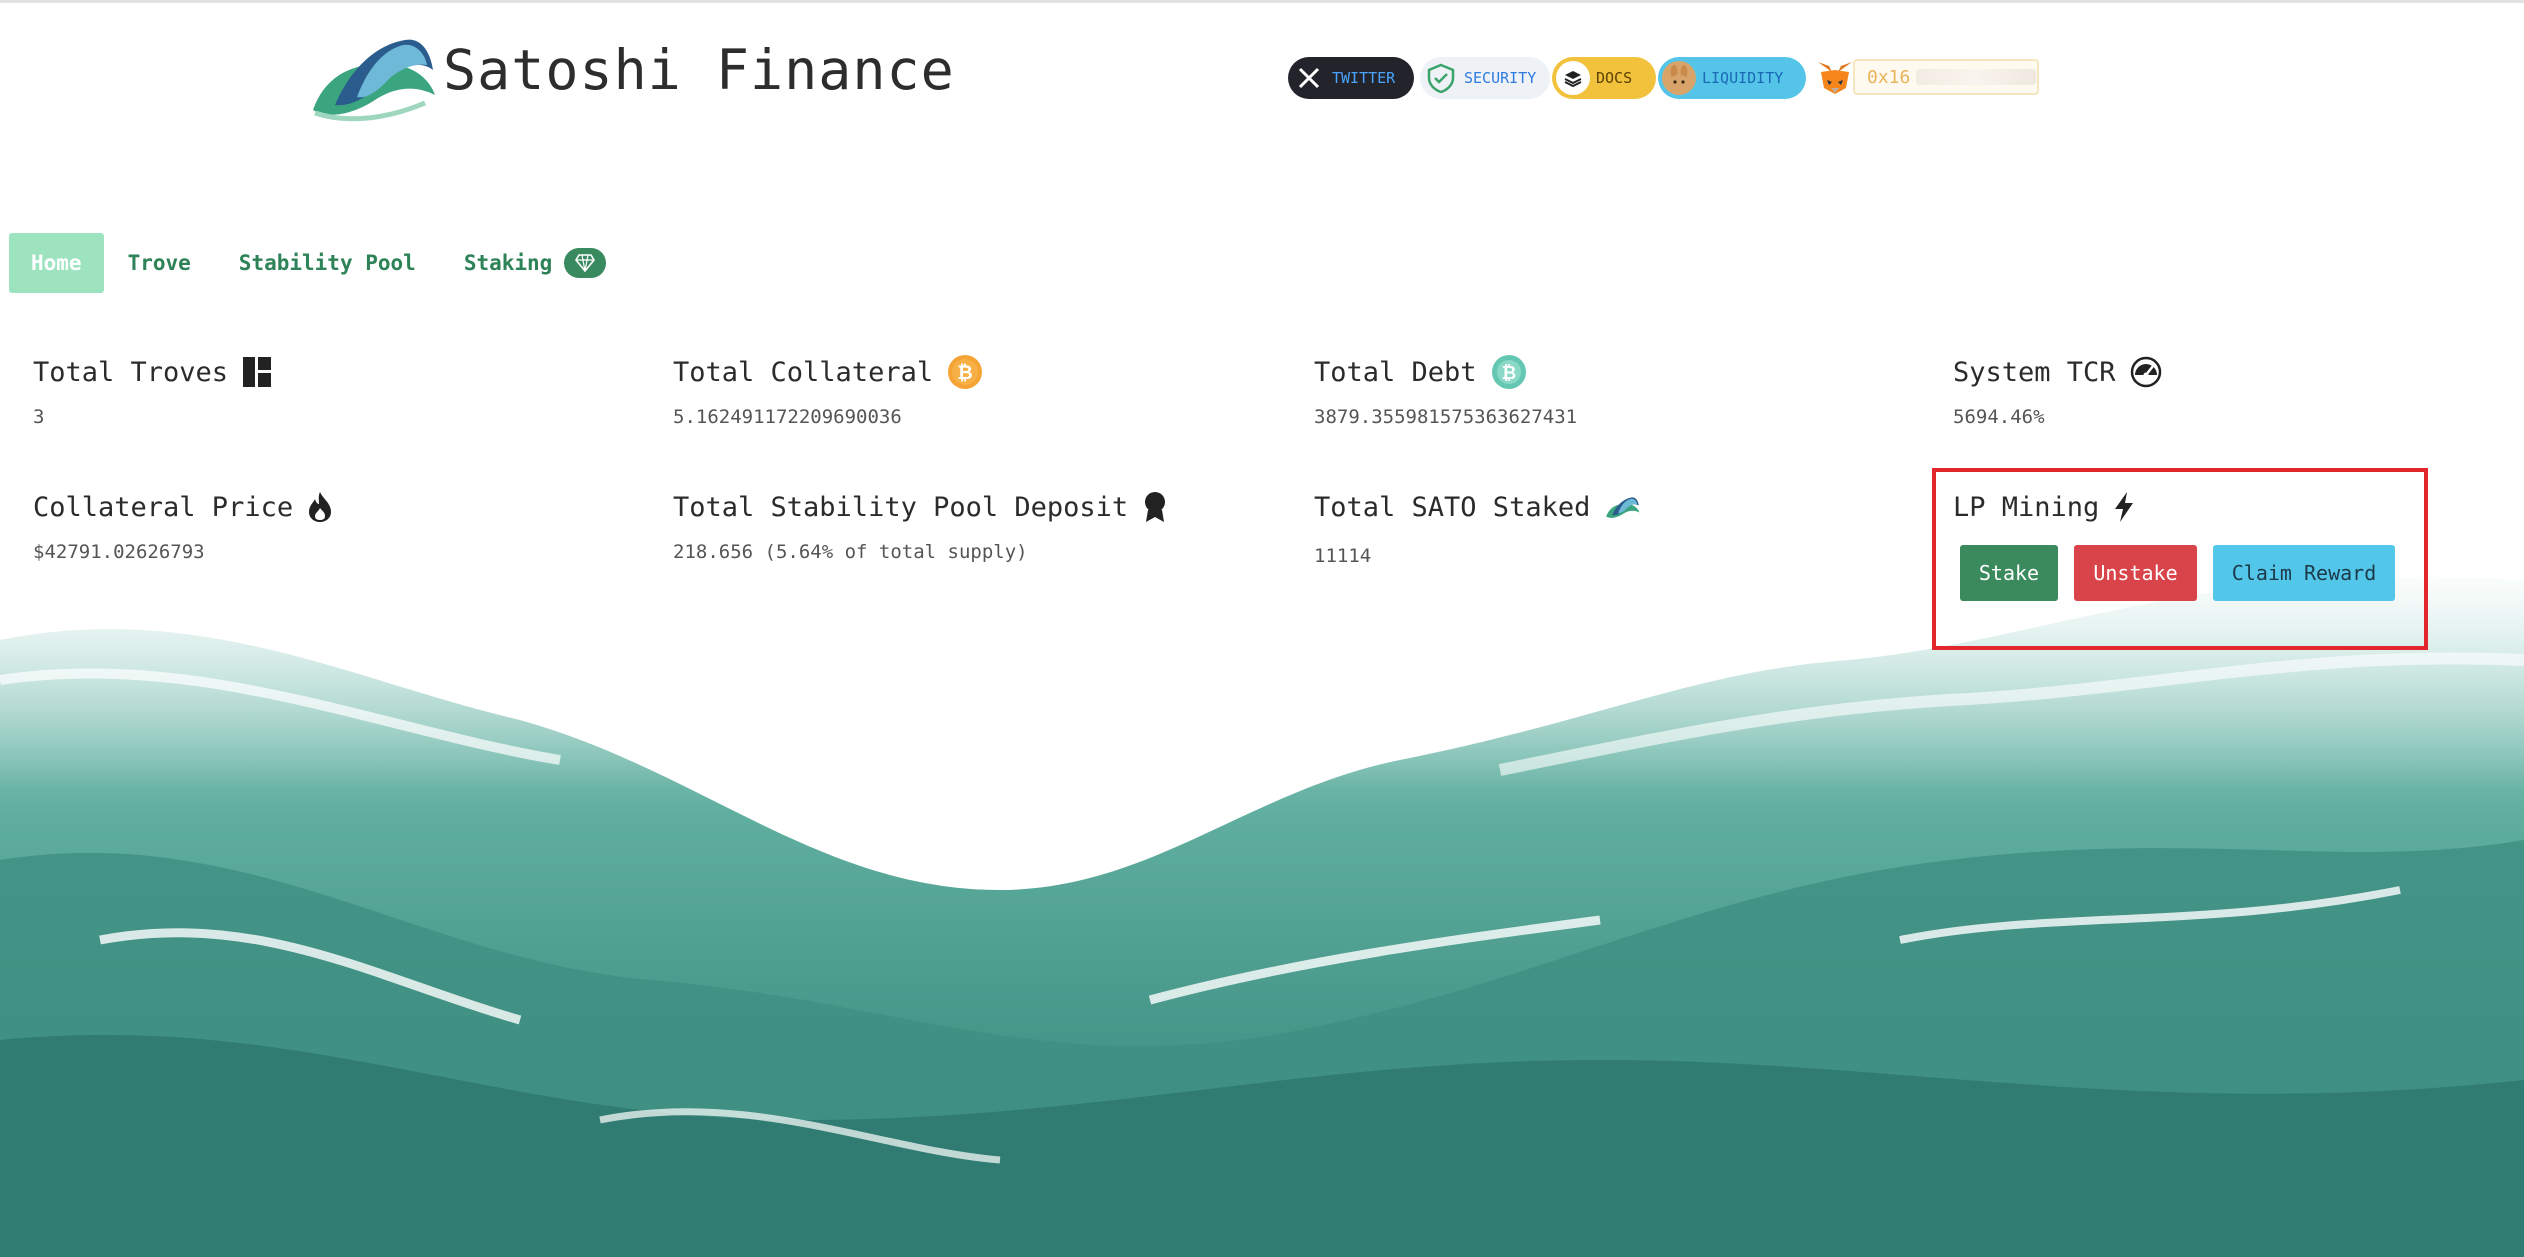 This screenshot has height=1257, width=2524. What do you see at coordinates (131, 372) in the screenshot?
I see `stat-title: Total Troves` at bounding box center [131, 372].